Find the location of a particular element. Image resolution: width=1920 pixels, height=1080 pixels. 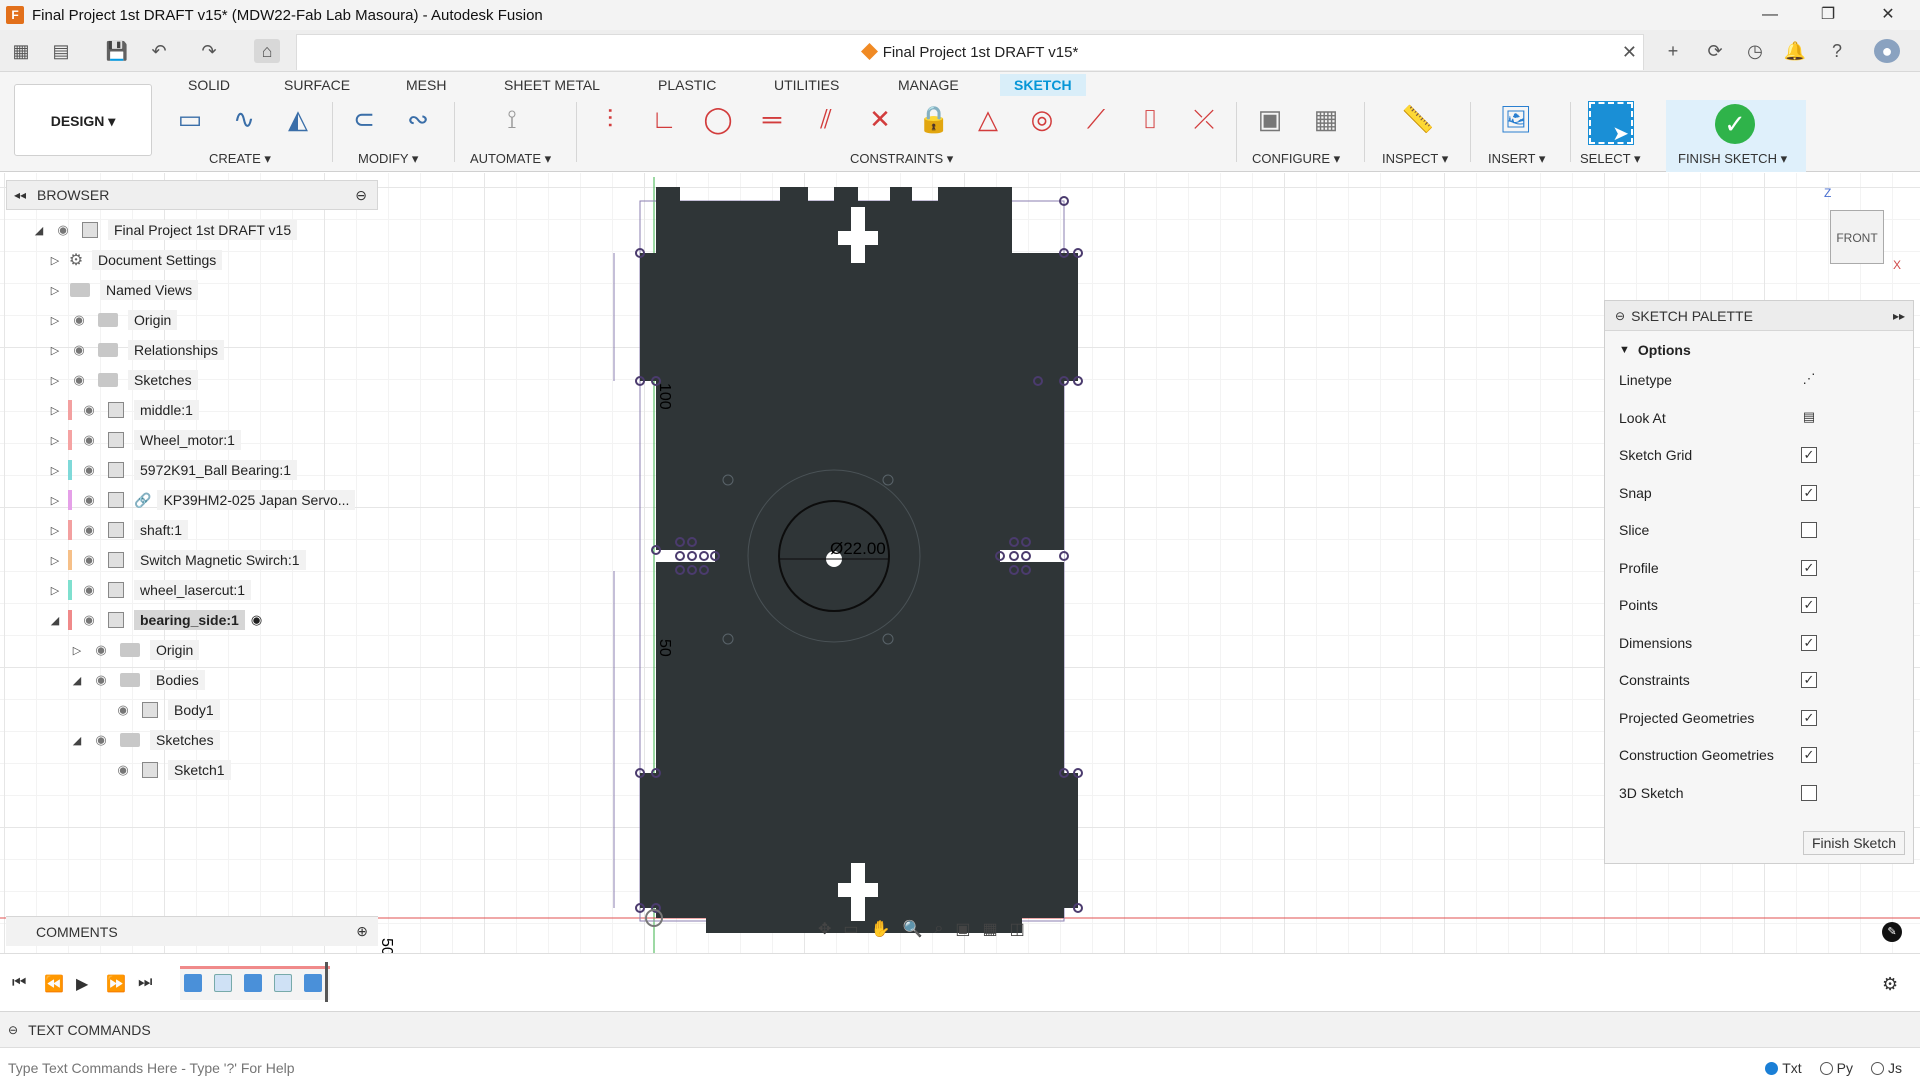

step-forward-icon: ⏩ is located at coordinates (116, 984).